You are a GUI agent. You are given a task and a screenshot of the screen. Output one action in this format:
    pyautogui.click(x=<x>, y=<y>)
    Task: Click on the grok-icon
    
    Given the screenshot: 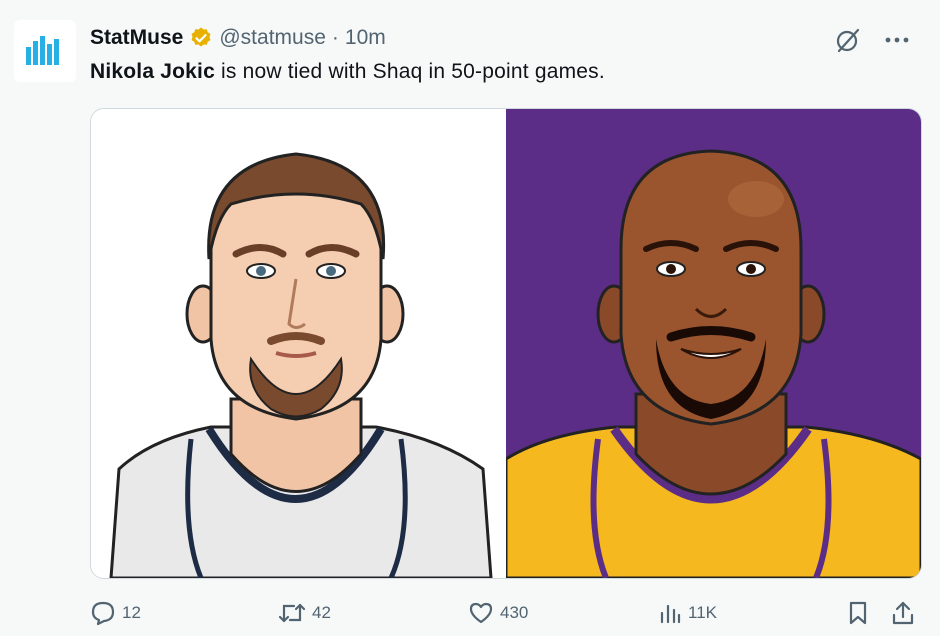 What is the action you would take?
    pyautogui.click(x=848, y=40)
    